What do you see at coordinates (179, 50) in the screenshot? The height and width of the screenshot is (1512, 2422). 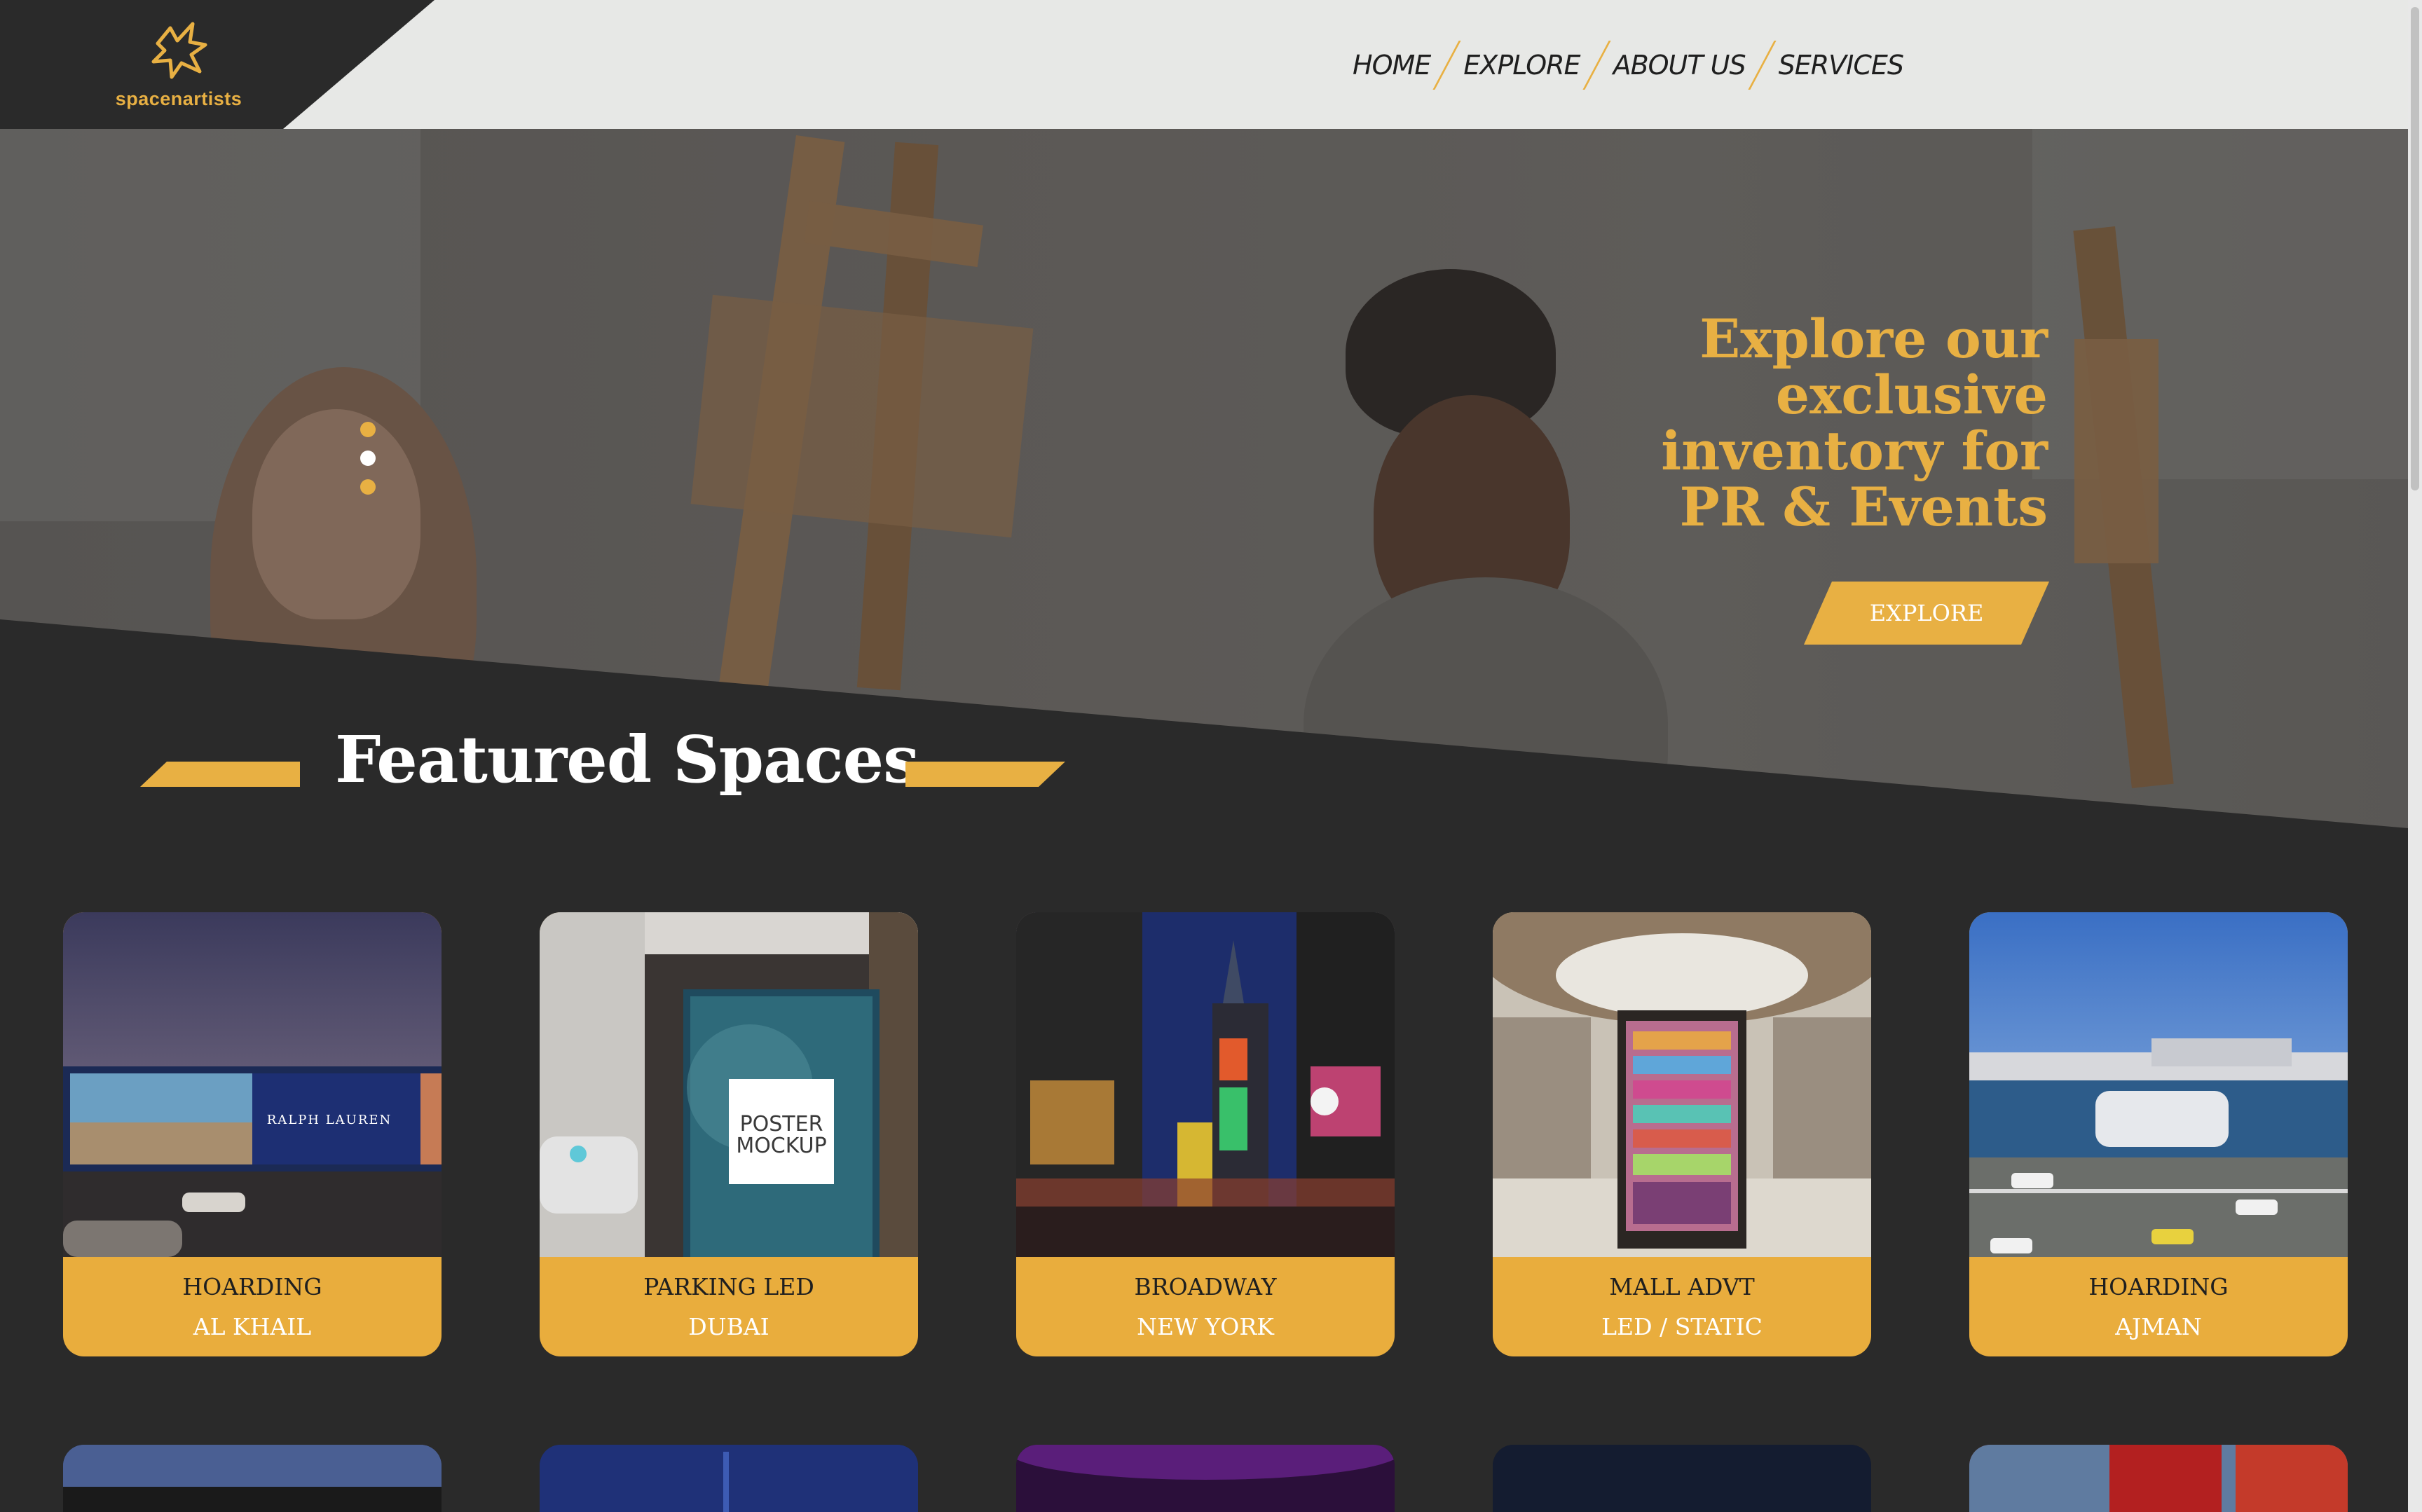 I see `star-burst-icon` at bounding box center [179, 50].